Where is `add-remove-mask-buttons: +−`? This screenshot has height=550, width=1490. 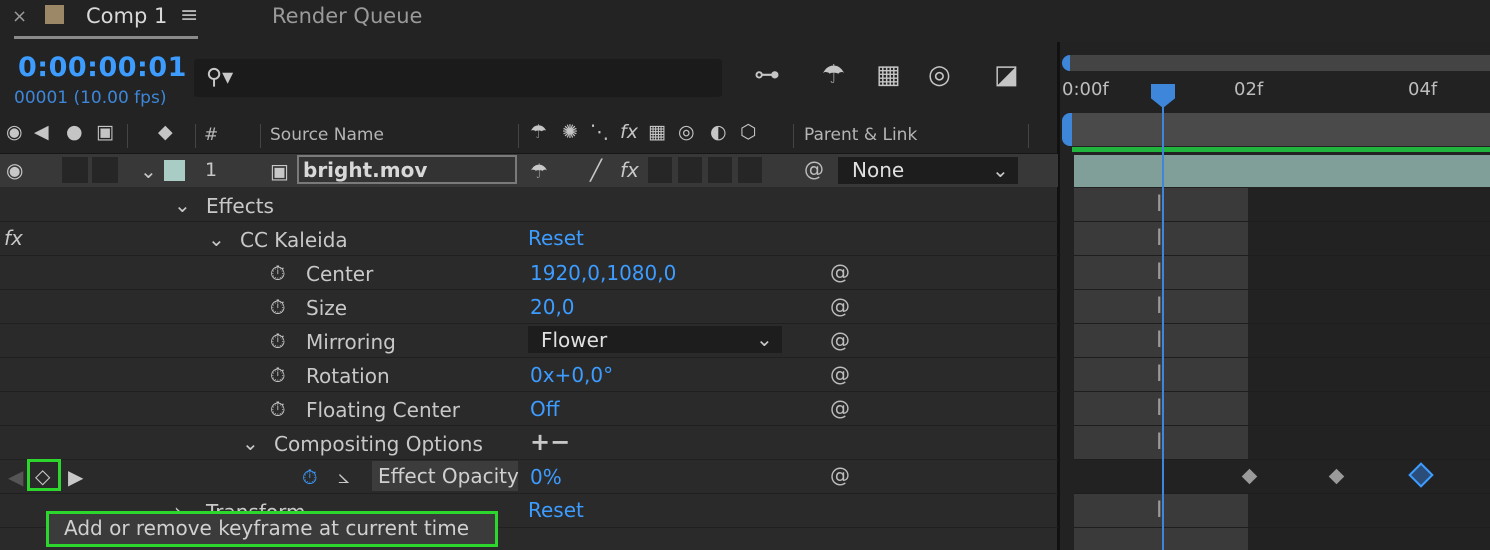
add-remove-mask-buttons: +− is located at coordinates (550, 442).